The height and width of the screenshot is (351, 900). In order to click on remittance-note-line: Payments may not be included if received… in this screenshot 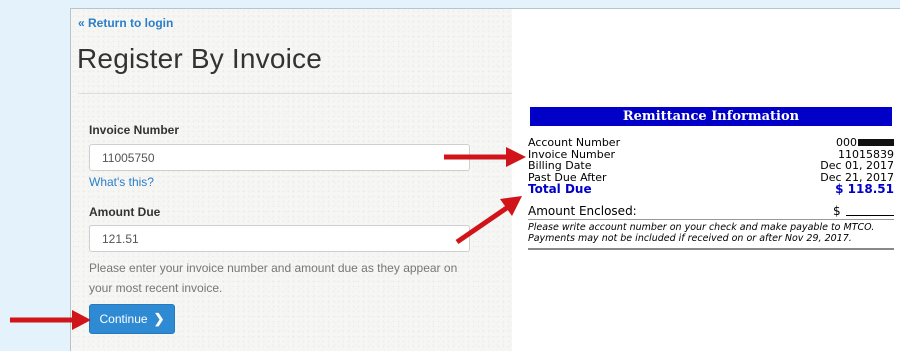, I will do `click(690, 238)`.